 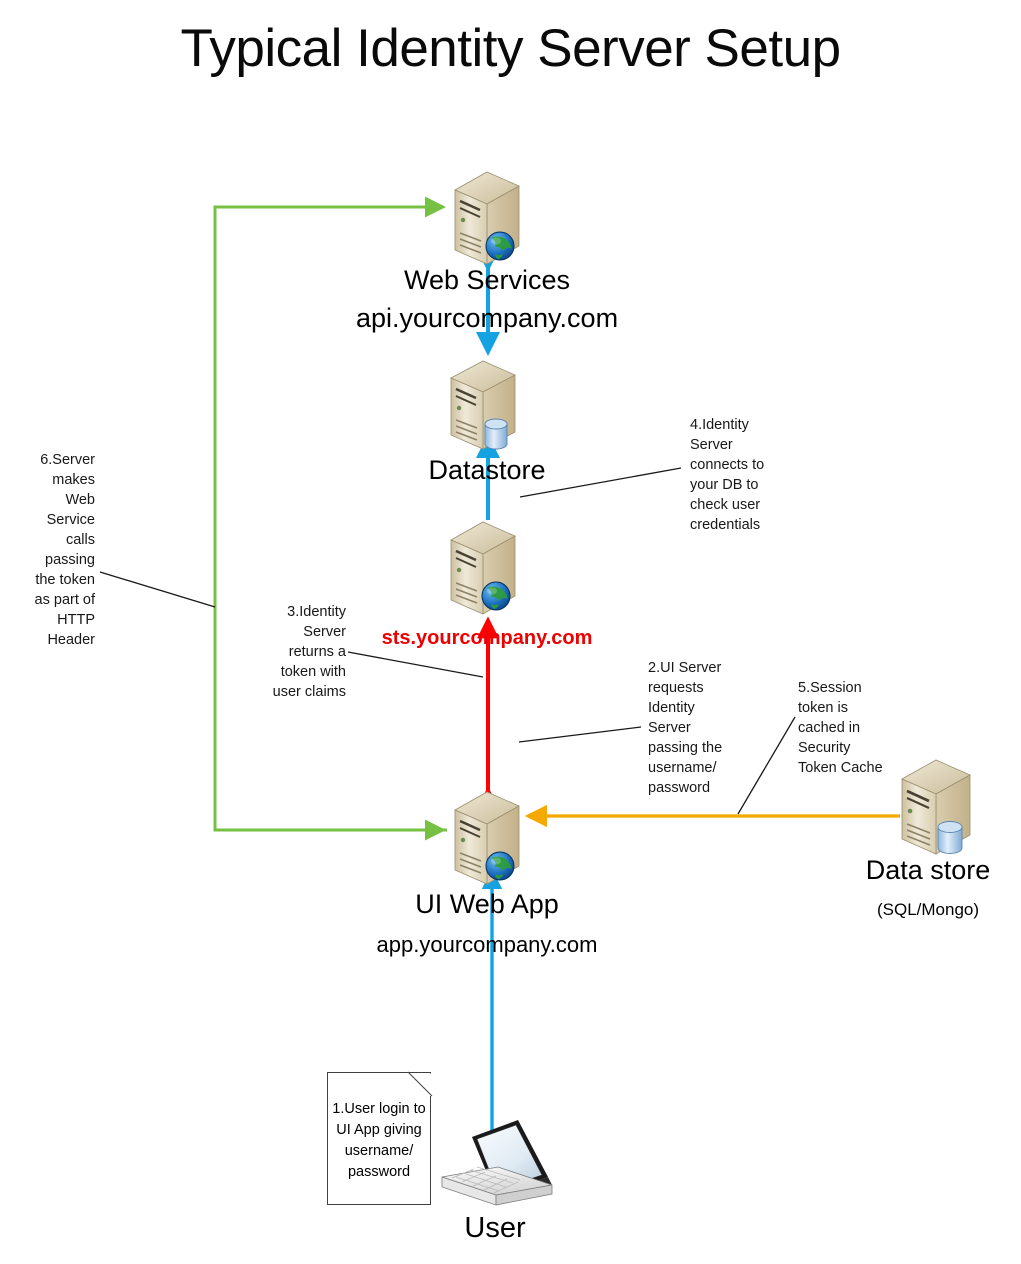 I want to click on node-web-services, so click(x=487, y=220).